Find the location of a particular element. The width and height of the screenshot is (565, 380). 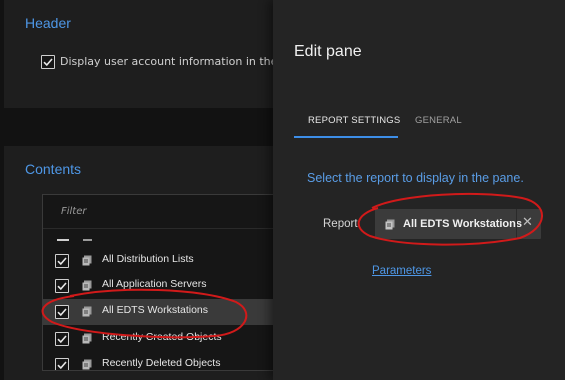

list-item-label: Recently Created Objects is located at coordinates (162, 337).